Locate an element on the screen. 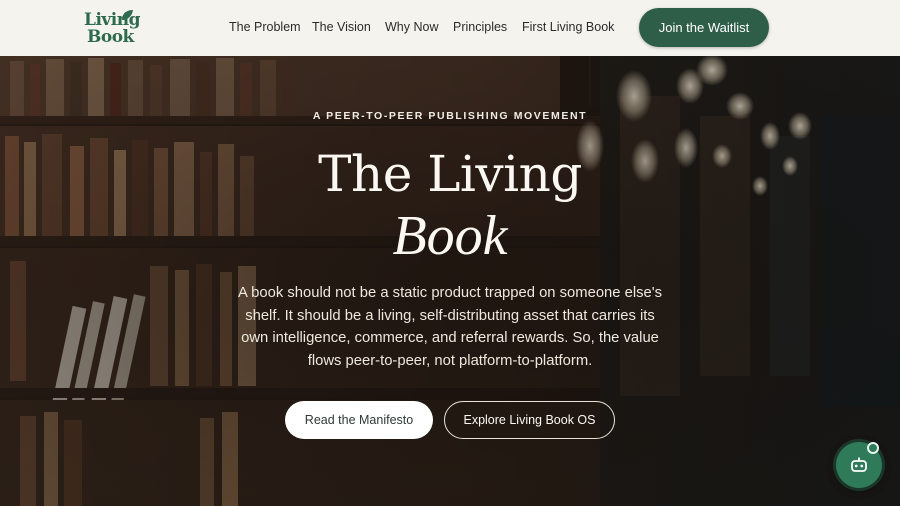 Image resolution: width=900 pixels, height=506 pixels. nav-the-problem: The Problem is located at coordinates (265, 27).